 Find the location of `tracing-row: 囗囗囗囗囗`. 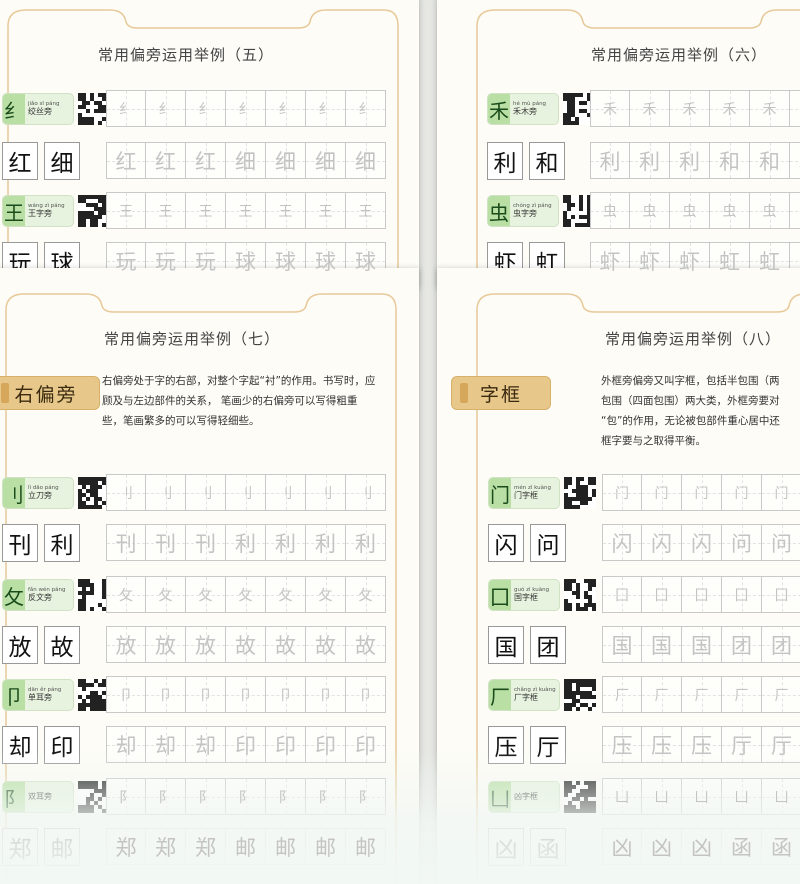

tracing-row: 囗囗囗囗囗 is located at coordinates (701, 594).